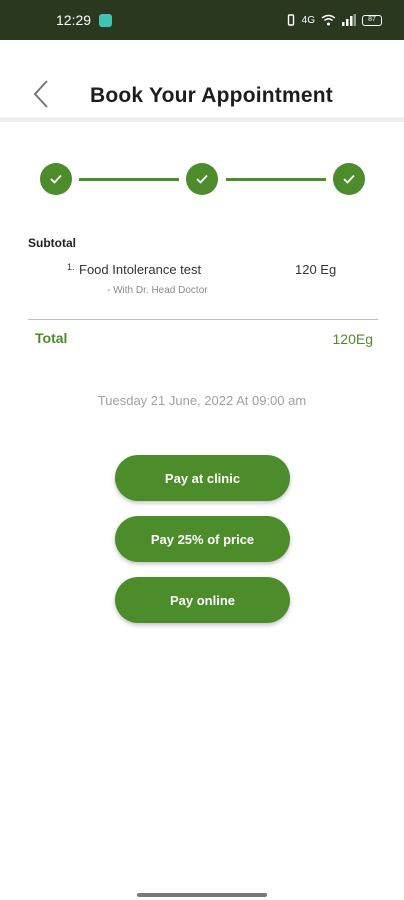 The height and width of the screenshot is (900, 404). I want to click on app-notification-icon, so click(106, 20).